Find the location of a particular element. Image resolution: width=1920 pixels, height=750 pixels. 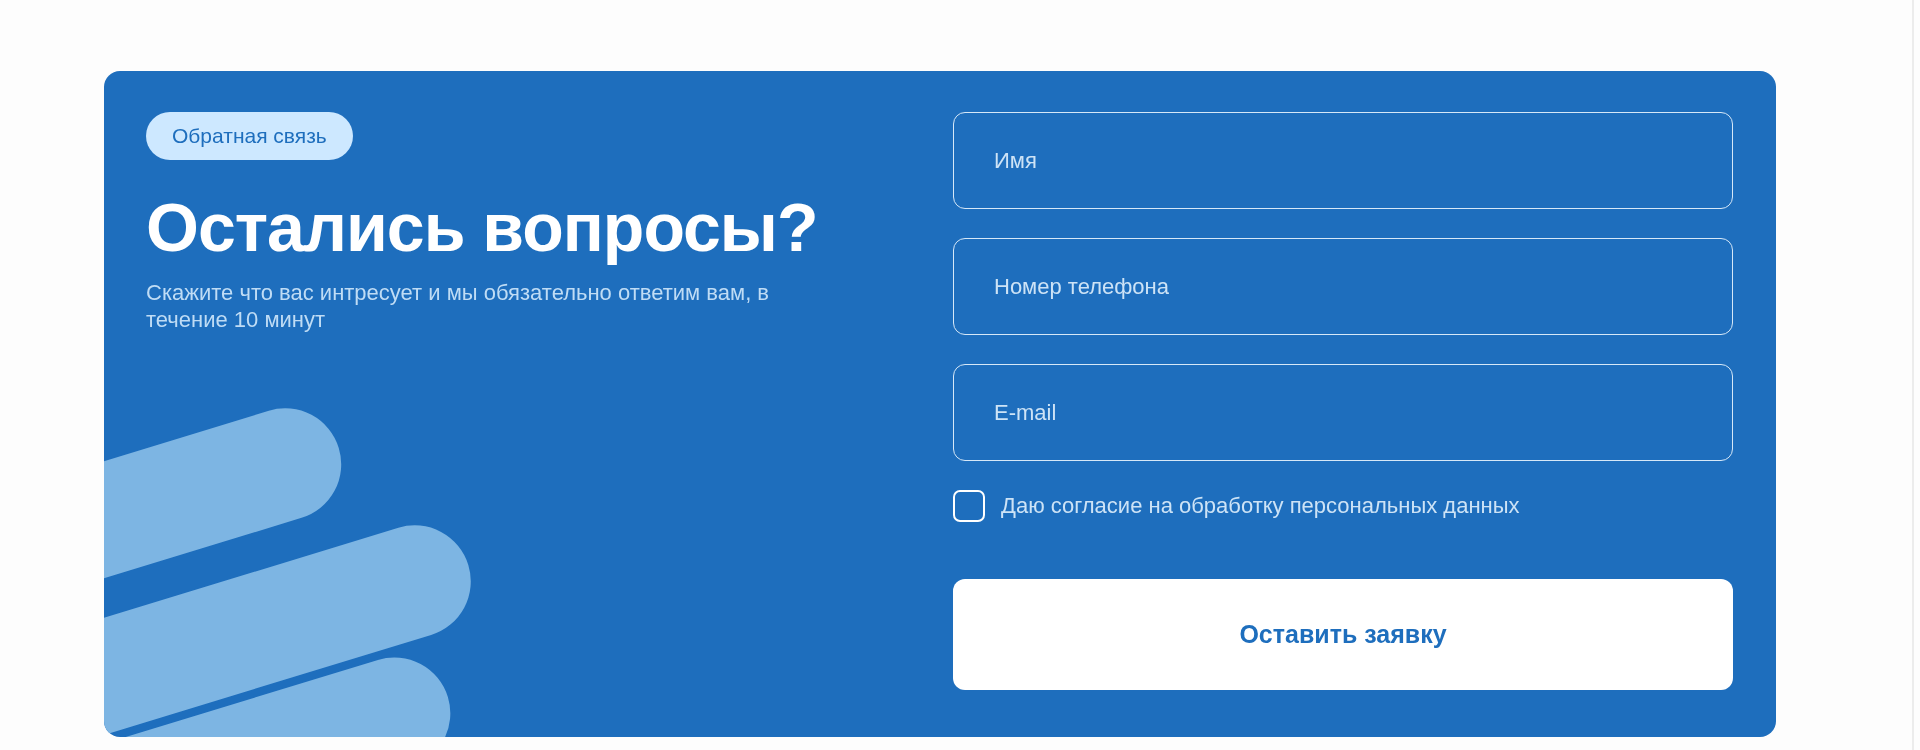

section-badge: Обратная связь is located at coordinates (249, 136).